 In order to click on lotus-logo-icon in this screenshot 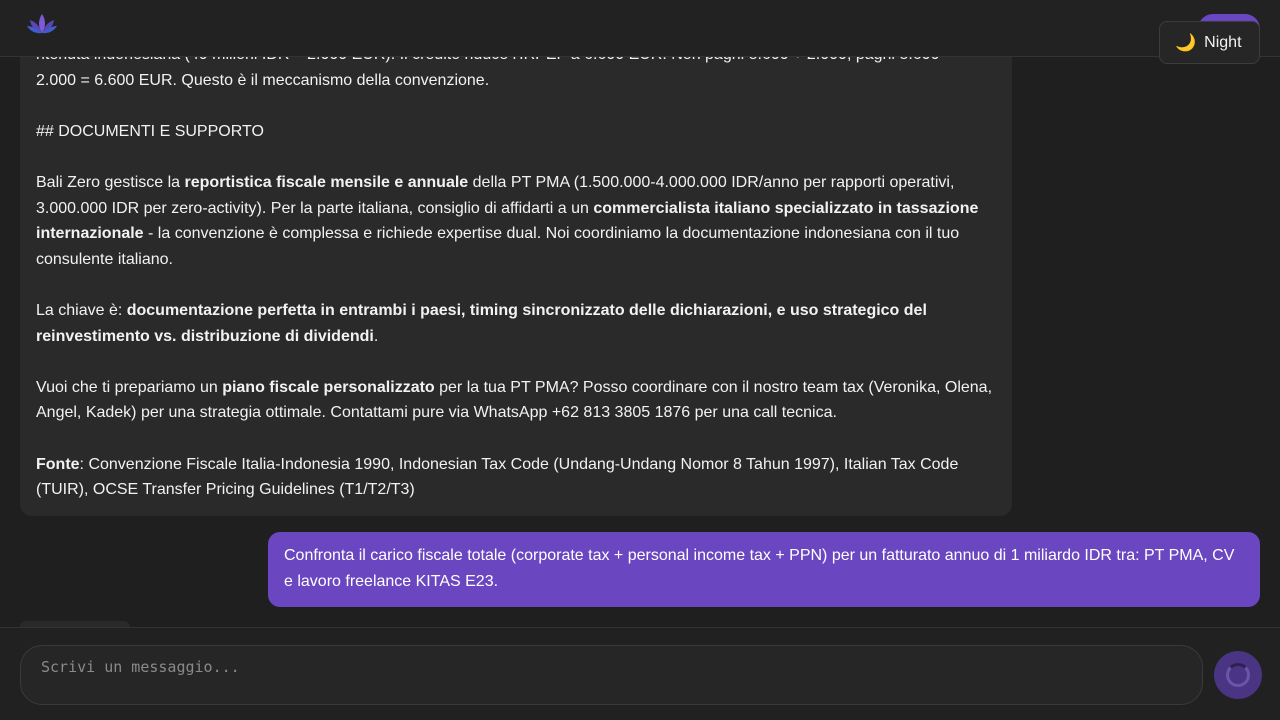, I will do `click(42, 25)`.